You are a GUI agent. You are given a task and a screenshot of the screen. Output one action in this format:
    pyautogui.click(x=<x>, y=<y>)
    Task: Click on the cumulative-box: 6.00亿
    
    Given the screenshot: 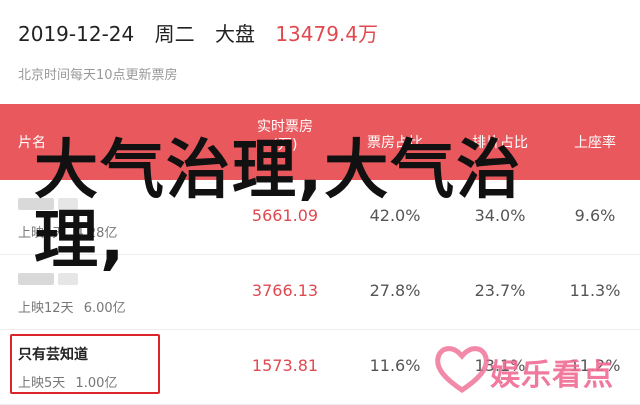 What is the action you would take?
    pyautogui.click(x=104, y=308)
    